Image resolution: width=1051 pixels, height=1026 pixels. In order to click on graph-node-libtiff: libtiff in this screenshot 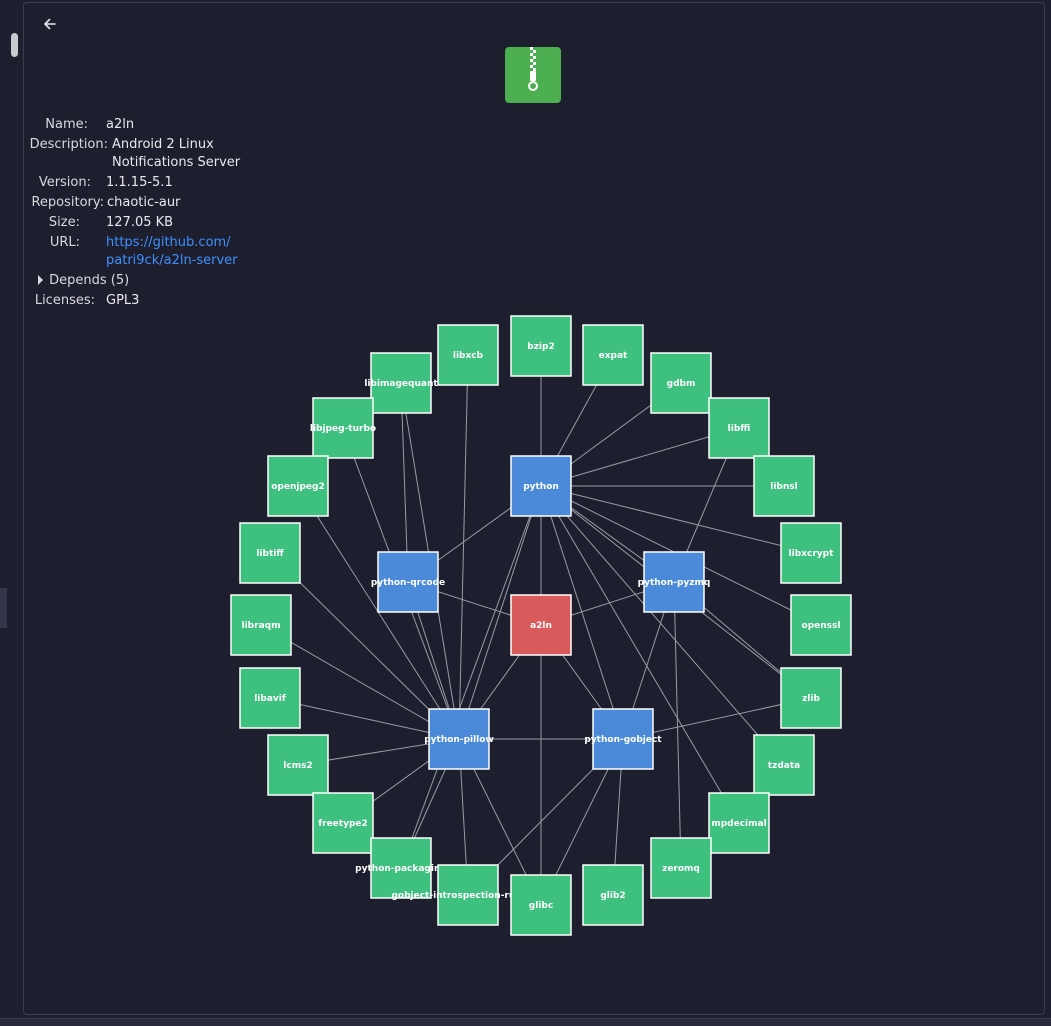, I will do `click(270, 553)`.